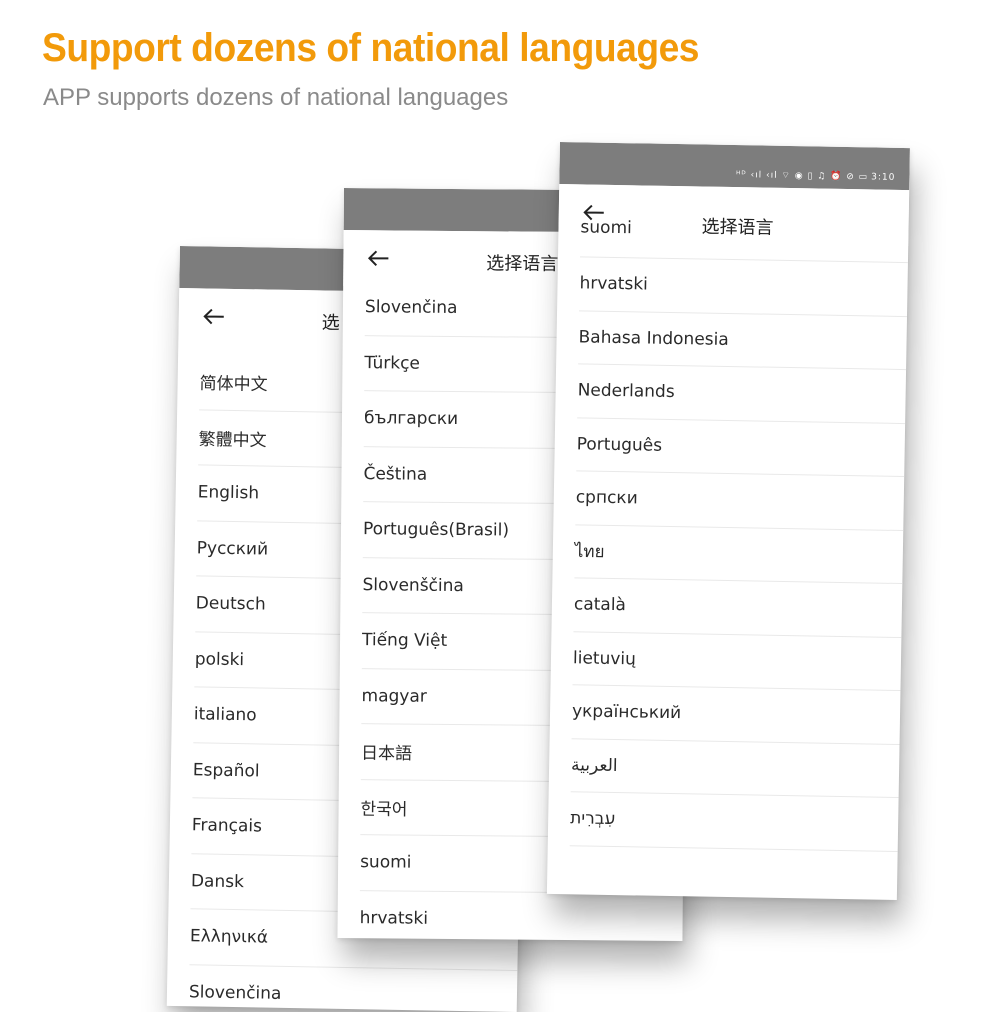 Image resolution: width=1000 pixels, height=1012 pixels. What do you see at coordinates (737, 661) in the screenshot?
I see `language-item: lietuvių` at bounding box center [737, 661].